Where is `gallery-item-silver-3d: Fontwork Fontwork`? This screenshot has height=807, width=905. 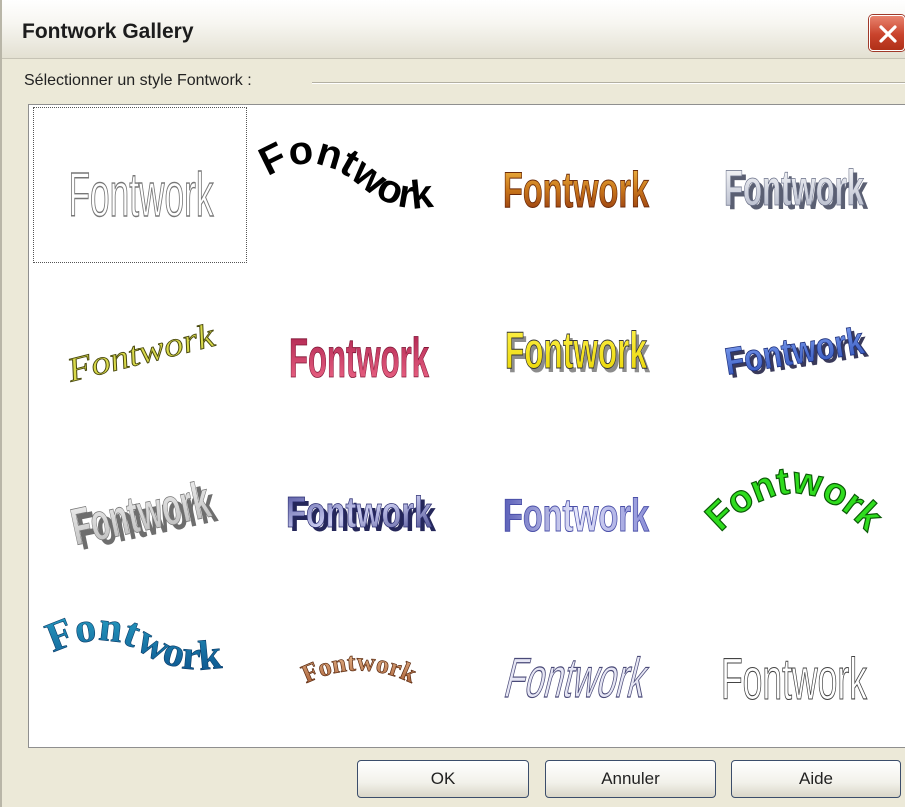
gallery-item-silver-3d: Fontwork Fontwork is located at coordinates (794, 185).